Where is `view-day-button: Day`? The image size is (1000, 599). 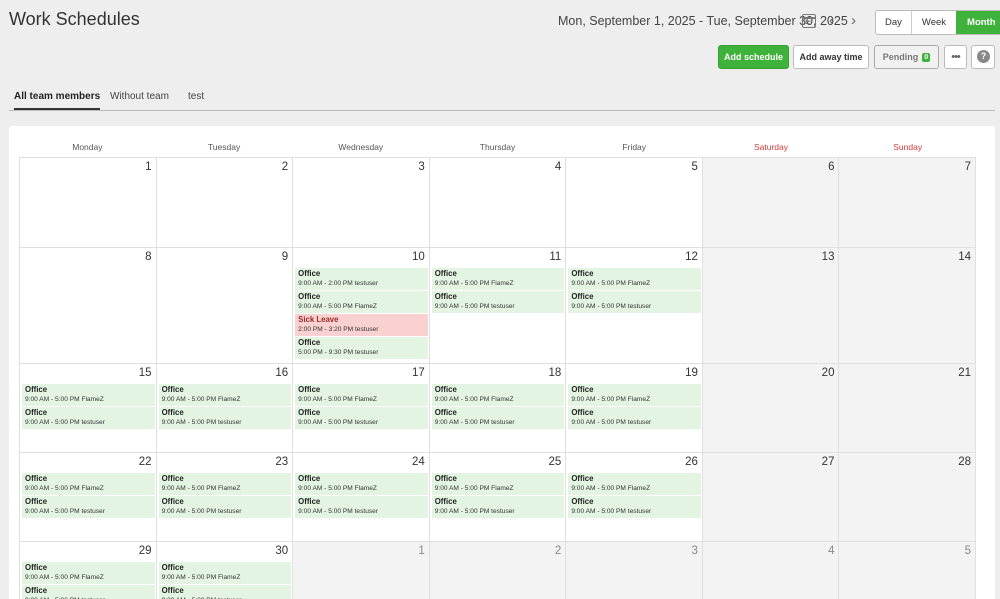 view-day-button: Day is located at coordinates (893, 22).